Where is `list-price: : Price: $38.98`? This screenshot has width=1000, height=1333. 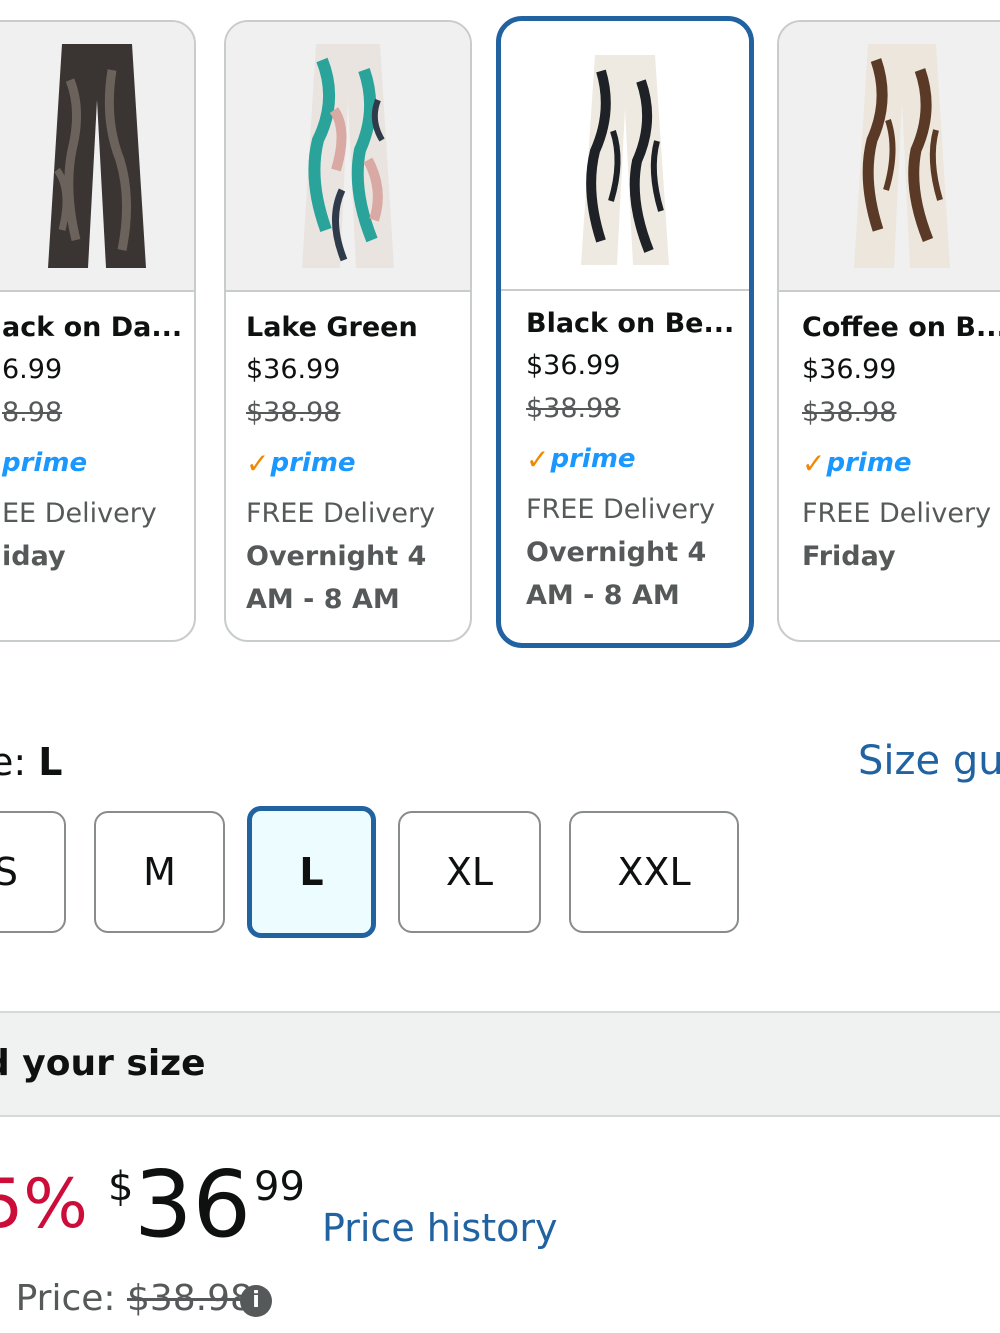 list-price: : Price: $38.98 is located at coordinates (126, 1298).